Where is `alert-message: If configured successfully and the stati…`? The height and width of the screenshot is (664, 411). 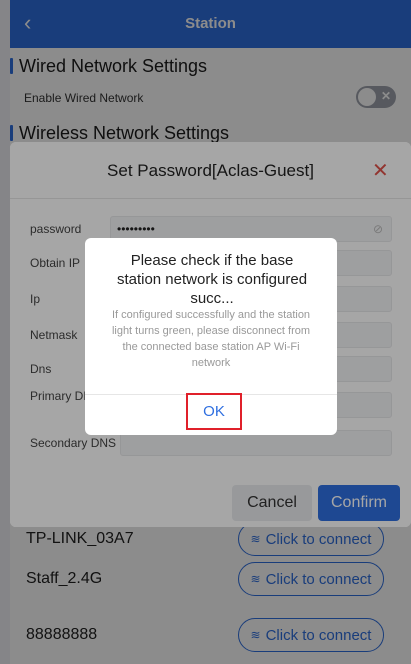 alert-message: If configured successfully and the stati… is located at coordinates (211, 339).